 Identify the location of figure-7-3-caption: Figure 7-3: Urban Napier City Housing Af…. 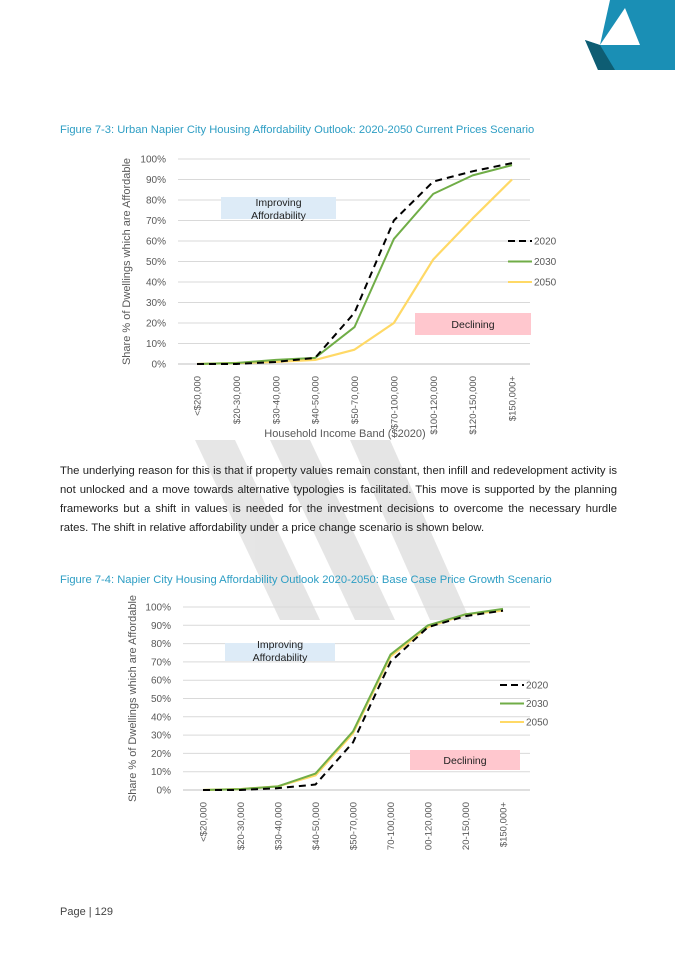
(297, 130).